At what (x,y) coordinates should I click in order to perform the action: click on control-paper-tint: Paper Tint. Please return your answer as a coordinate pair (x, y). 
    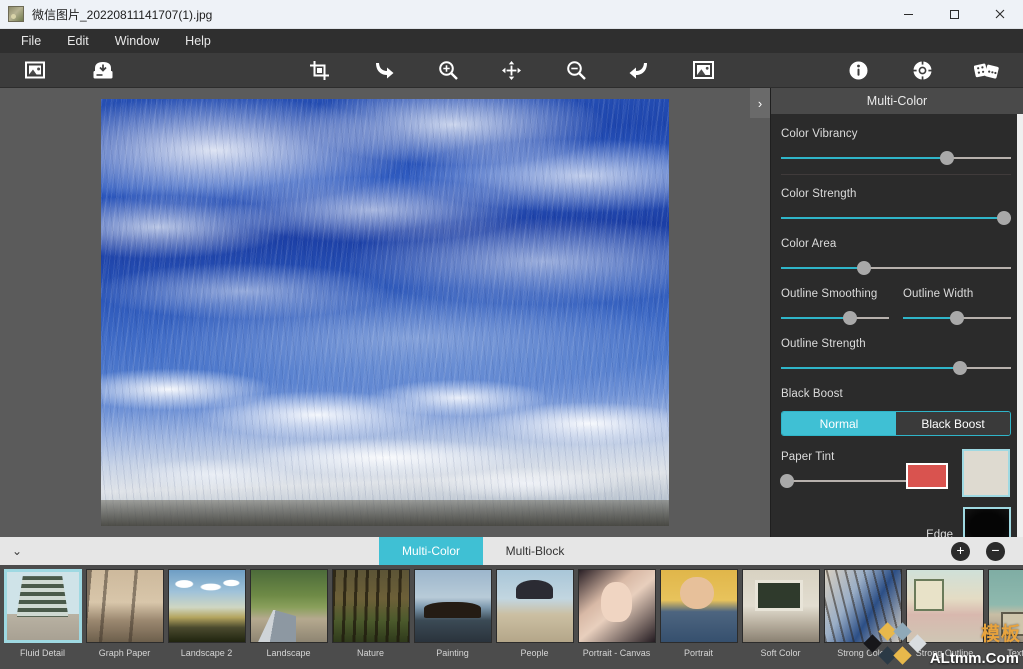
    Looking at the image, I should click on (895, 473).